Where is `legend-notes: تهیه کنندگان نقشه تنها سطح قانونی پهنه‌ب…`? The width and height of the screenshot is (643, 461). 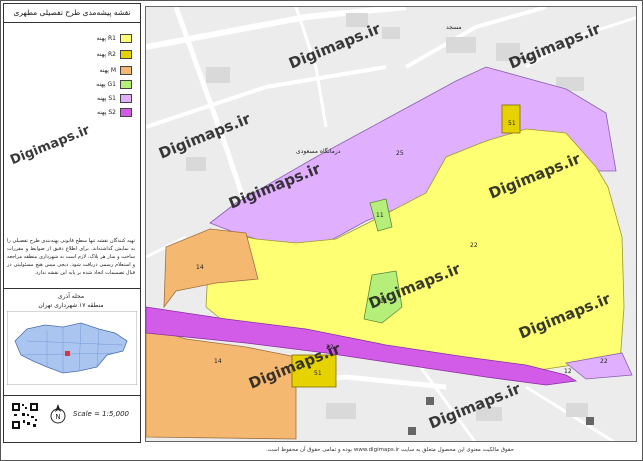
legend-notes: تهیه کنندگان نقشه تنها سطح قانونی پهنه‌ب… is located at coordinates (71, 257).